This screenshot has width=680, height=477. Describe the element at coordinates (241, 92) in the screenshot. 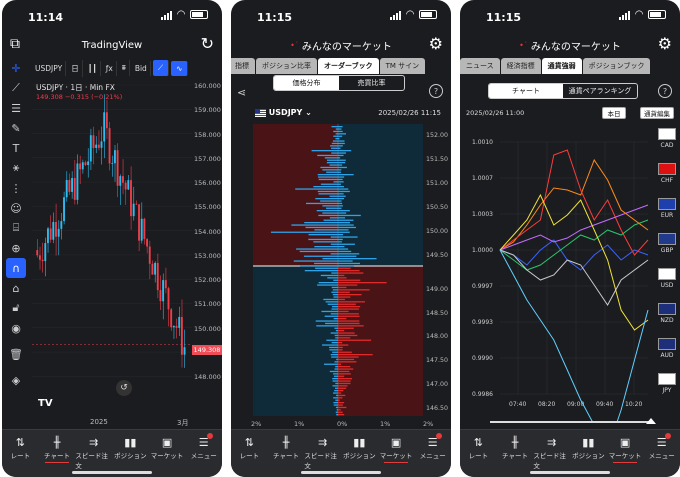

I see `share-icon: ⋖` at that location.